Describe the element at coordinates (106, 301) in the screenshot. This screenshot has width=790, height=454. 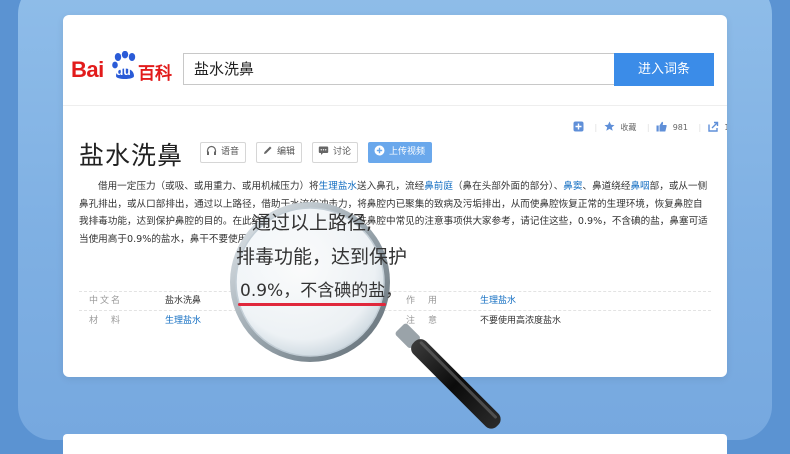
I see `info-key: 中文名` at that location.